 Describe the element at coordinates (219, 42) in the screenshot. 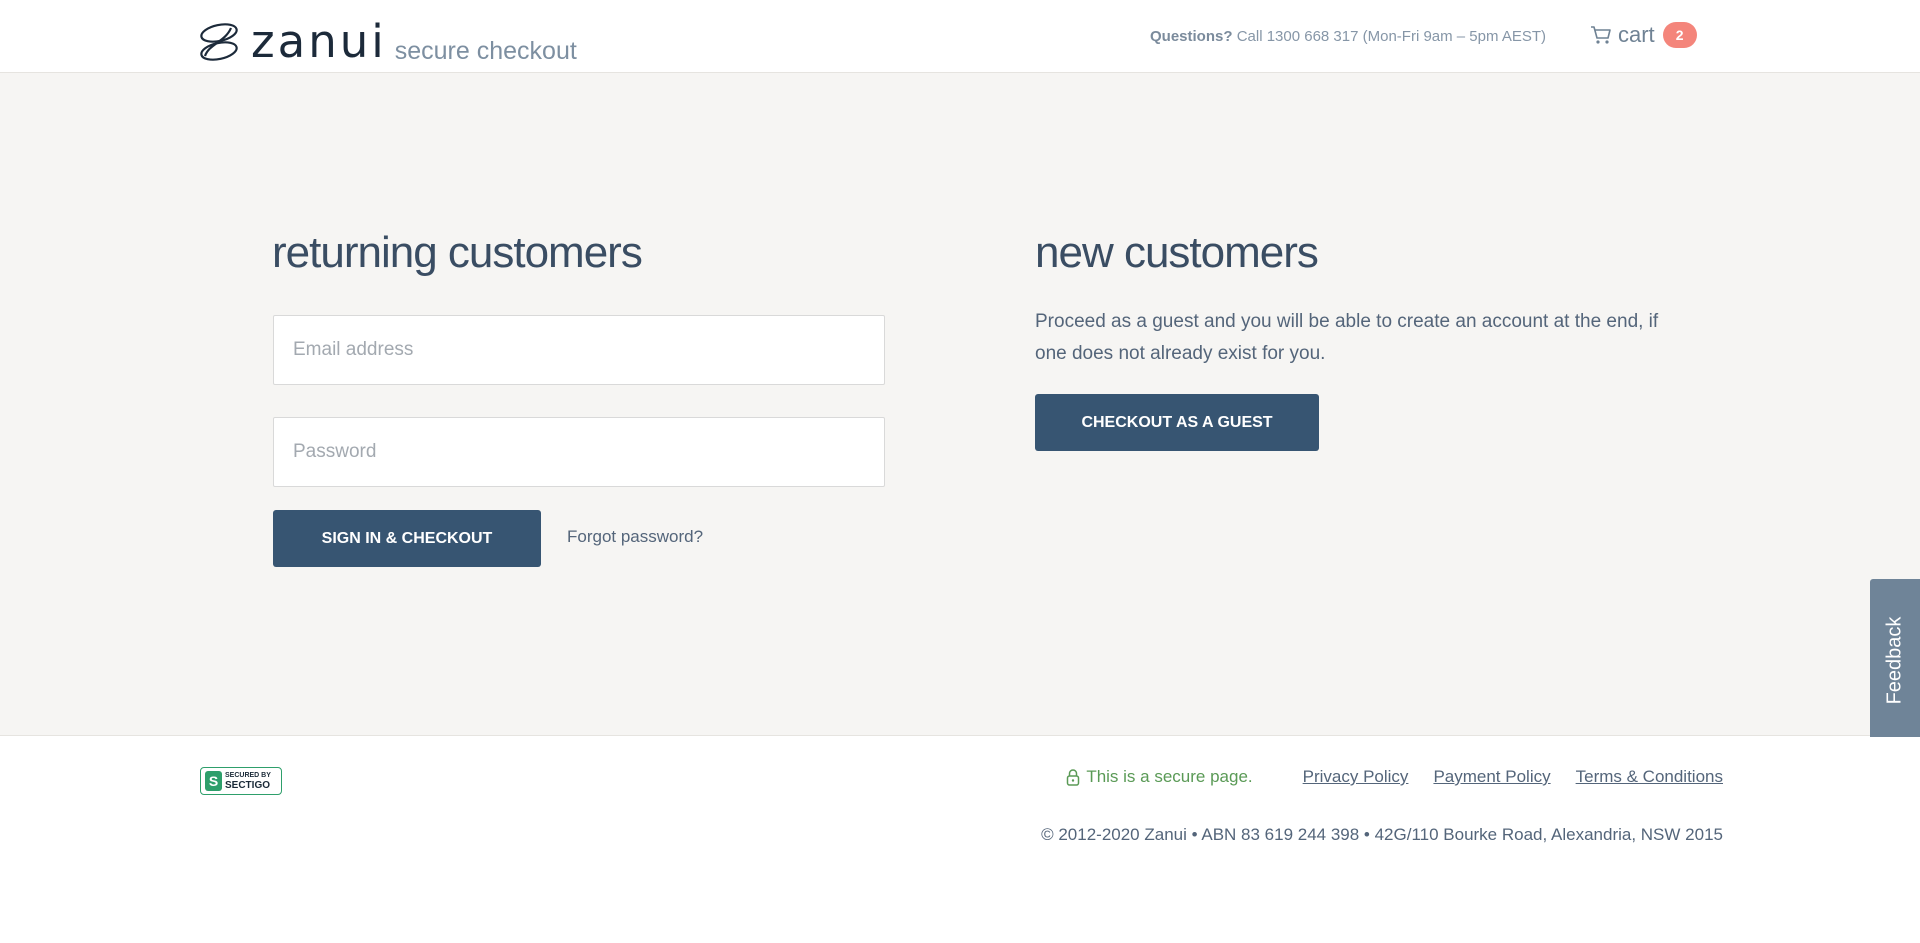

I see `zanui-logo-icon` at that location.